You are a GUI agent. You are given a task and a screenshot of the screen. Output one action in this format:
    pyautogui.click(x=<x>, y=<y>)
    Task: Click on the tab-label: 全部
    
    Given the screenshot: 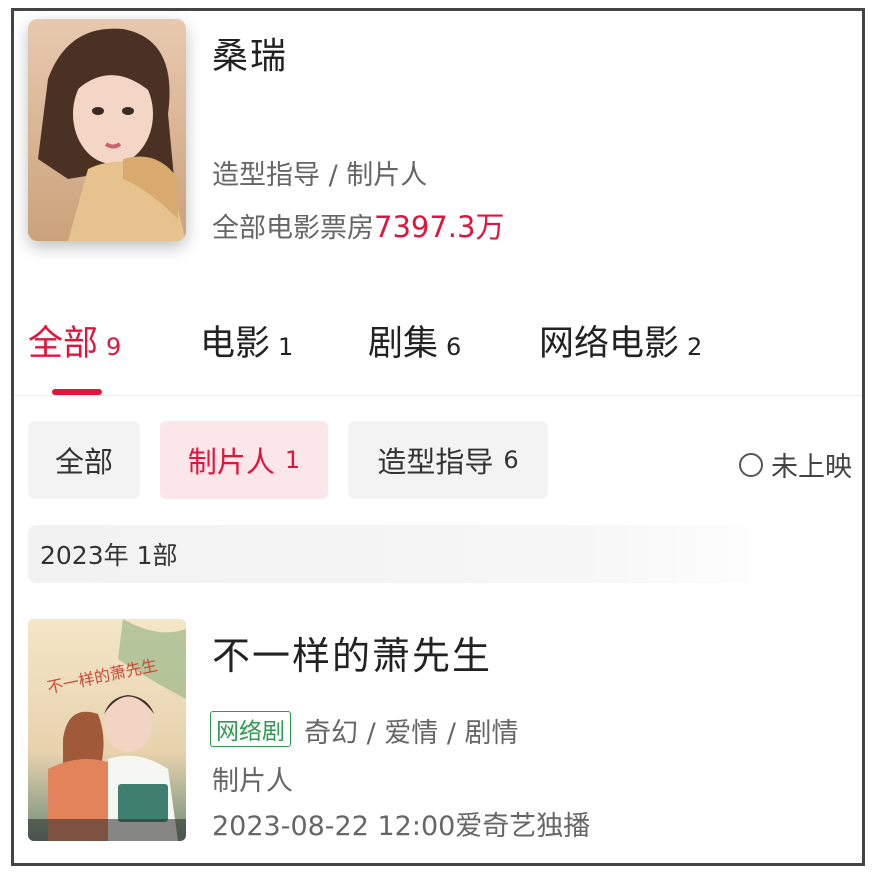 What is the action you would take?
    pyautogui.click(x=63, y=344)
    